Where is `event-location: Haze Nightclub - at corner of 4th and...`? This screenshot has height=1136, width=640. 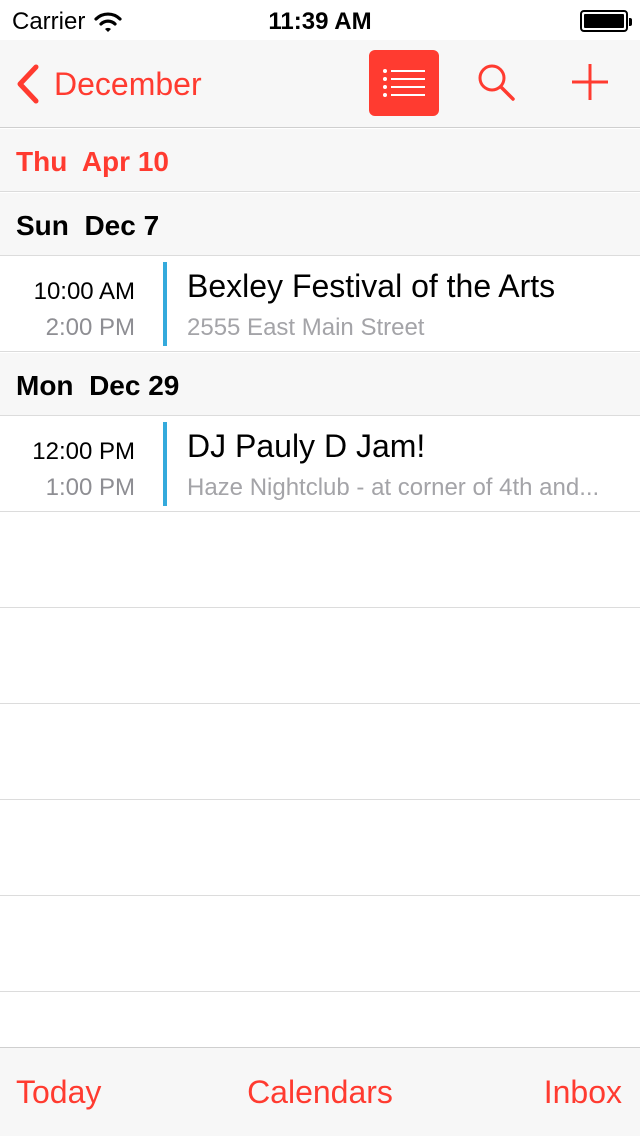
event-location: Haze Nightclub - at corner of 4th and... is located at coordinates (393, 487).